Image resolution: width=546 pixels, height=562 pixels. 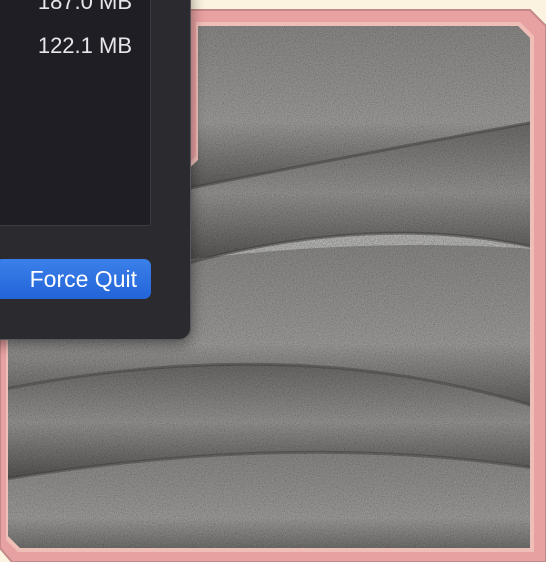 I want to click on process-list: 187.0 MB 122.1 MB, so click(x=75, y=113).